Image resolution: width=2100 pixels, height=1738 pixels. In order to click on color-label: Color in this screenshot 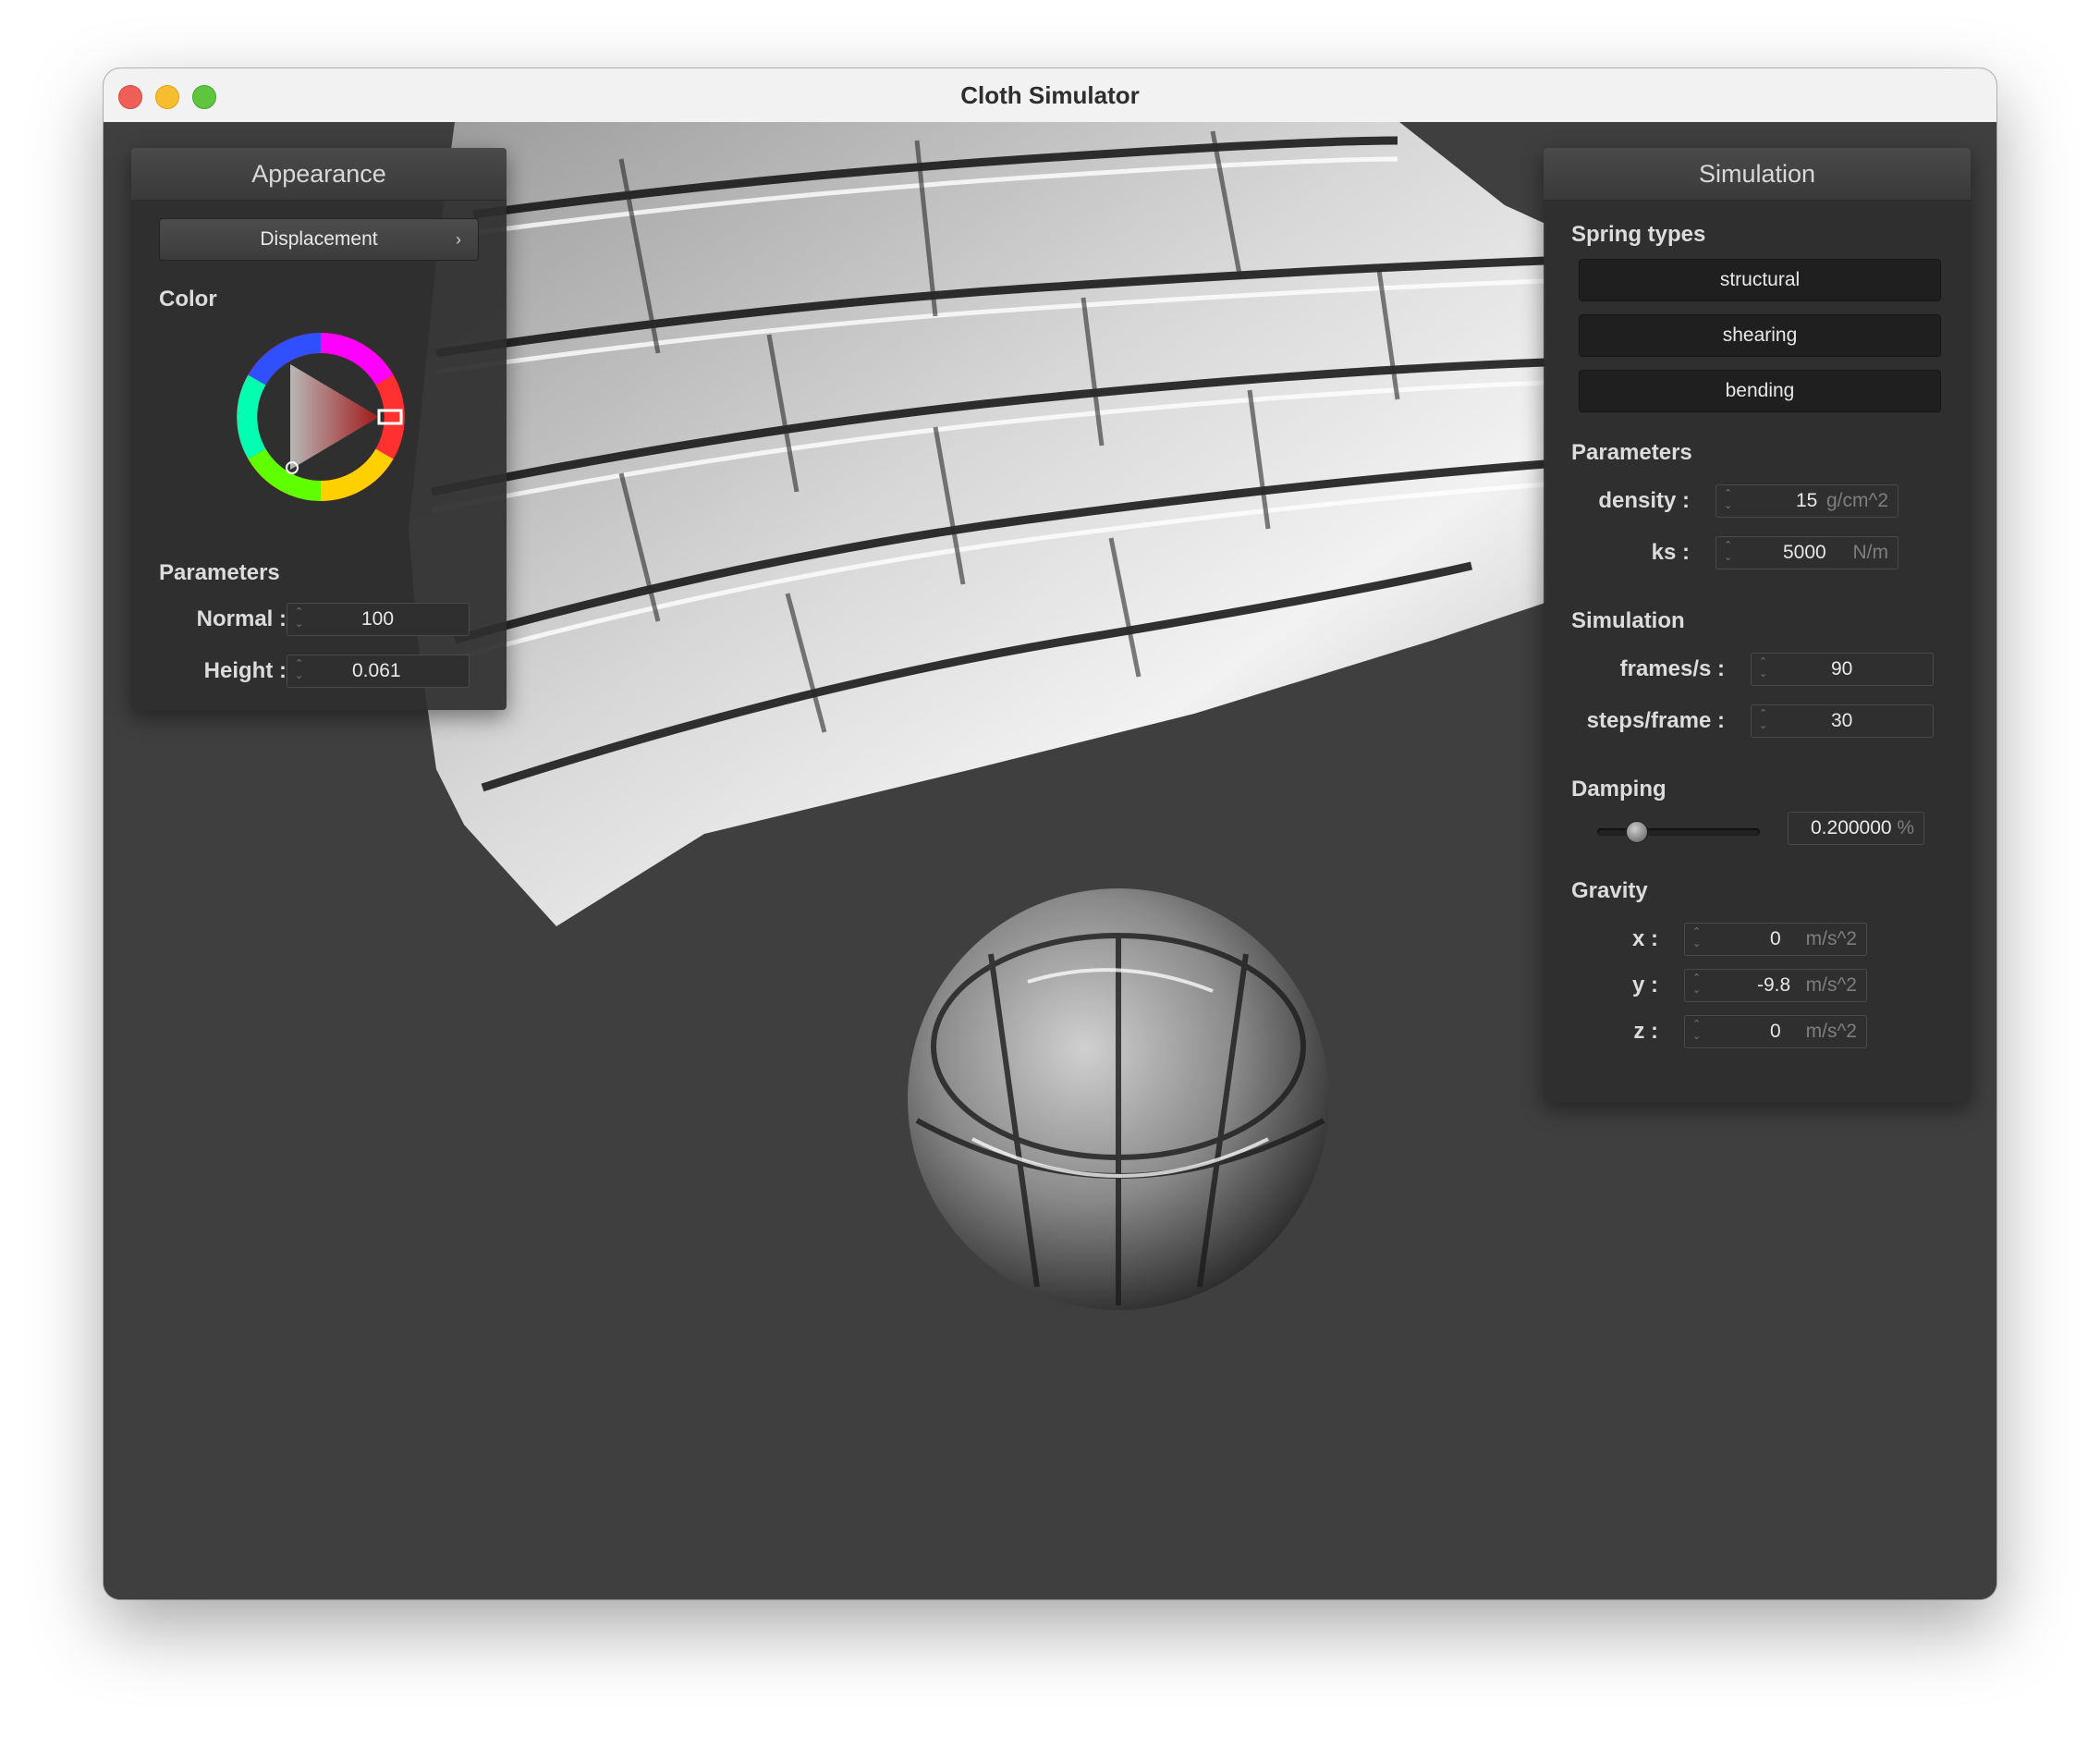, I will do `click(188, 299)`.